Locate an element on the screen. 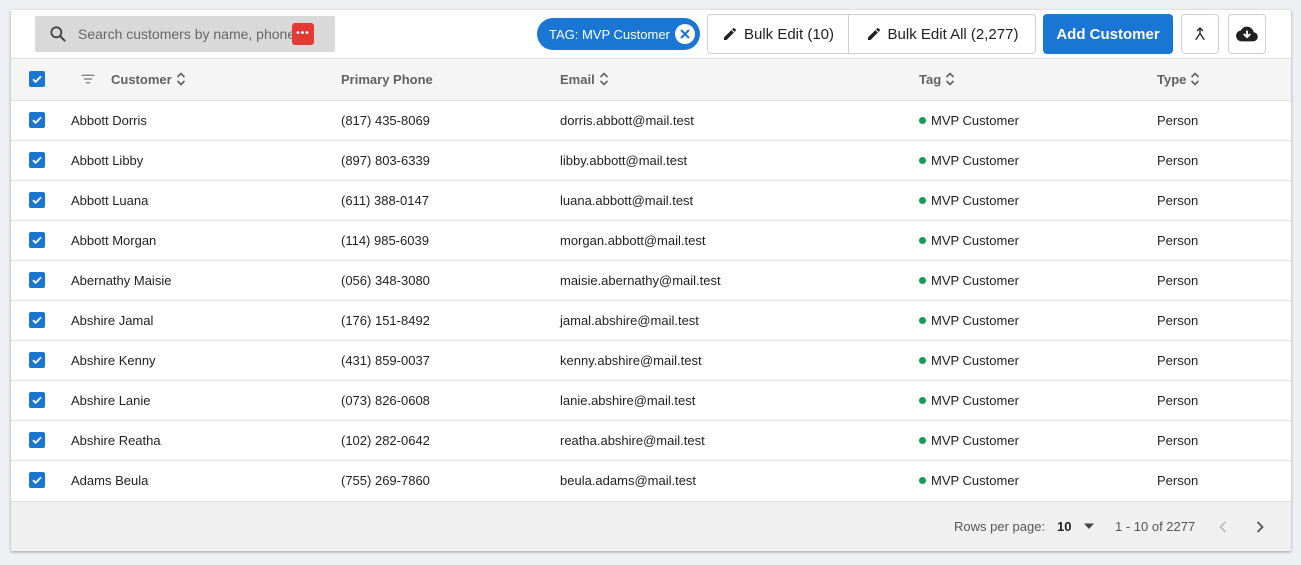  email: jamal.abshire@mail.test is located at coordinates (629, 320).